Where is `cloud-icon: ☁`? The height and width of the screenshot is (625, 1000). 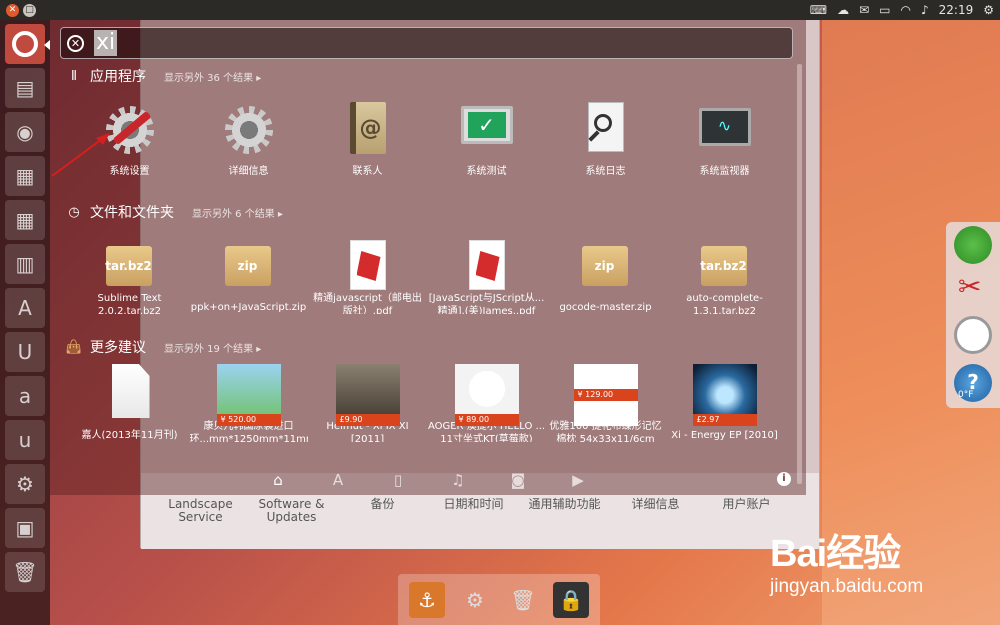 cloud-icon: ☁ is located at coordinates (843, 10).